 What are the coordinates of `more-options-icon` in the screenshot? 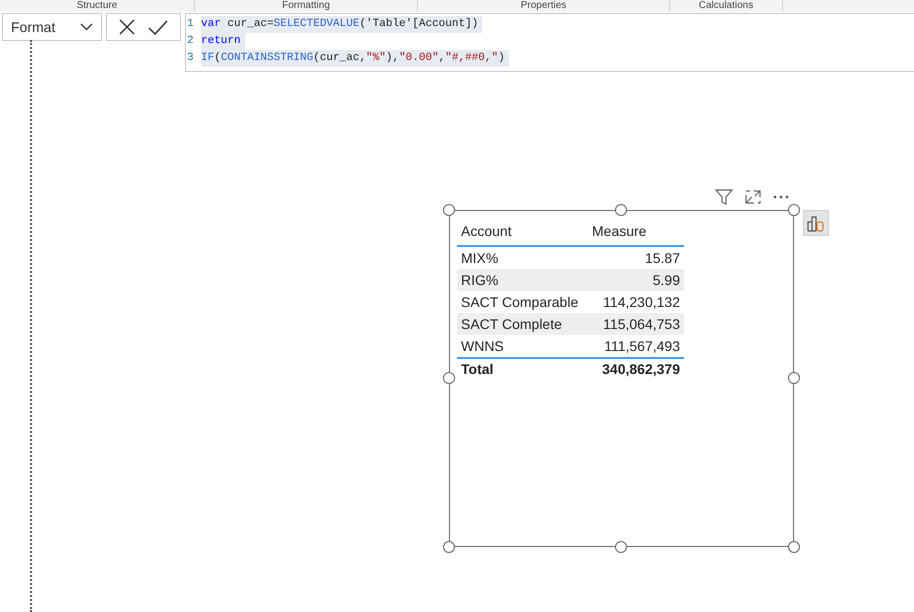 It's located at (781, 197).